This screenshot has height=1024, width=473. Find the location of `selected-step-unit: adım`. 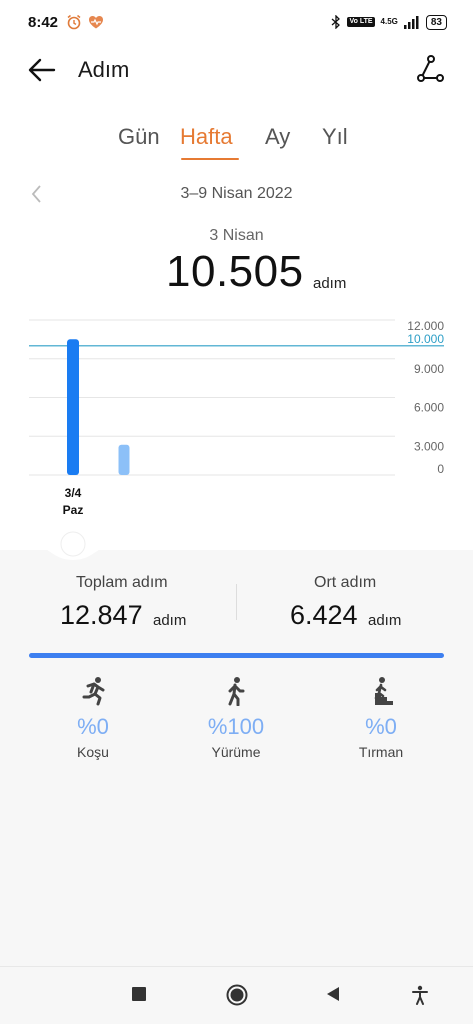

selected-step-unit: adım is located at coordinates (330, 283).